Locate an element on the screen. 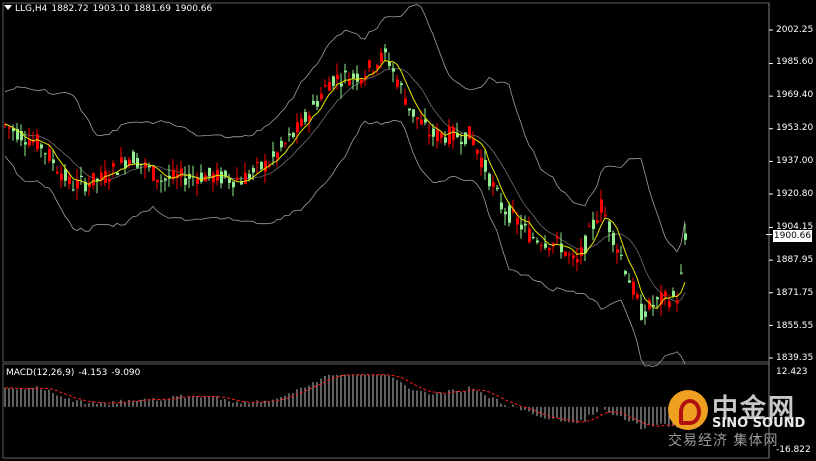 This screenshot has width=816, height=461. brand-logo-icon is located at coordinates (688, 410).